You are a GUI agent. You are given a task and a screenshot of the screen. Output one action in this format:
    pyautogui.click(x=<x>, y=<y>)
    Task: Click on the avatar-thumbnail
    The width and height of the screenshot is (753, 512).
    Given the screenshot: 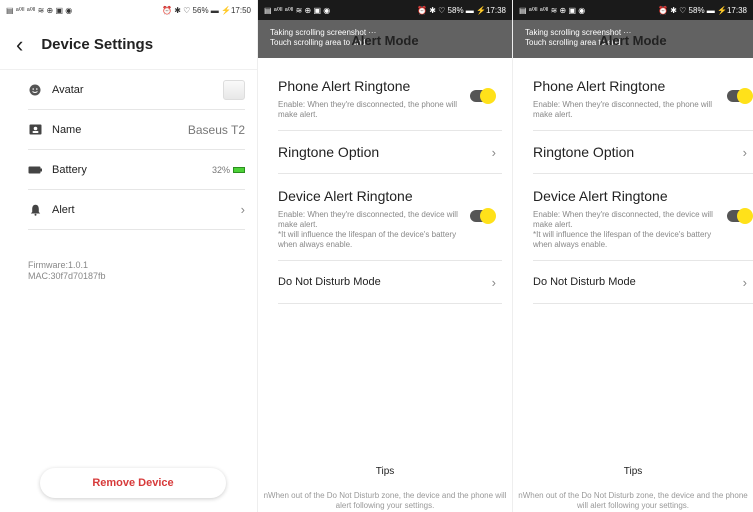 What is the action you would take?
    pyautogui.click(x=234, y=89)
    